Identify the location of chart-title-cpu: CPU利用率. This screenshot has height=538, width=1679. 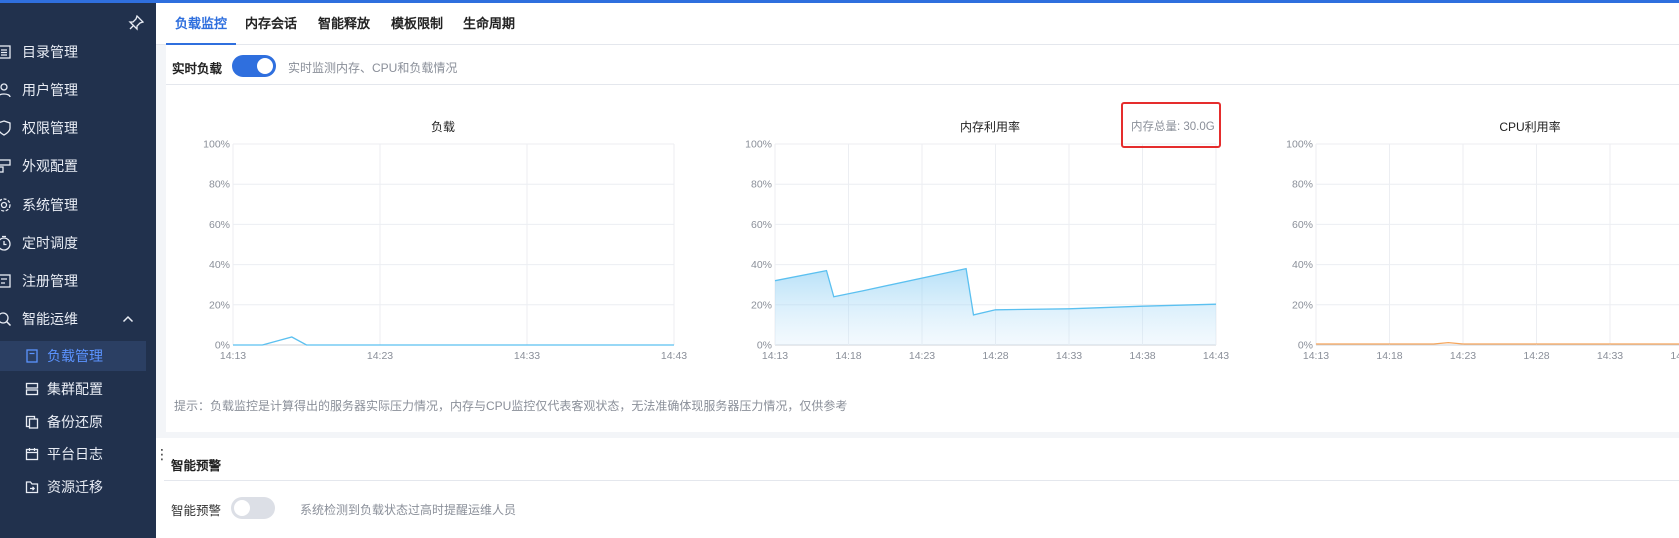
(1530, 127).